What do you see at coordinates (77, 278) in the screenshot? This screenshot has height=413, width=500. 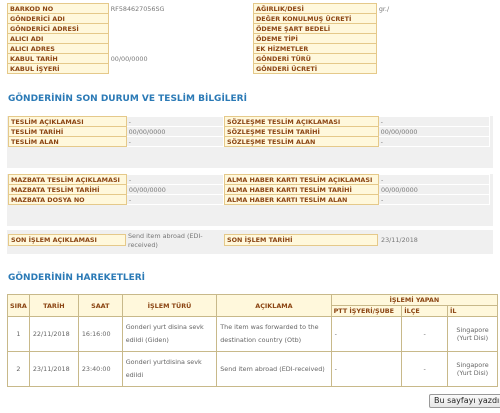 I see `movements-section-title: GÖNDERİNİN HAREKETLERİ` at bounding box center [77, 278].